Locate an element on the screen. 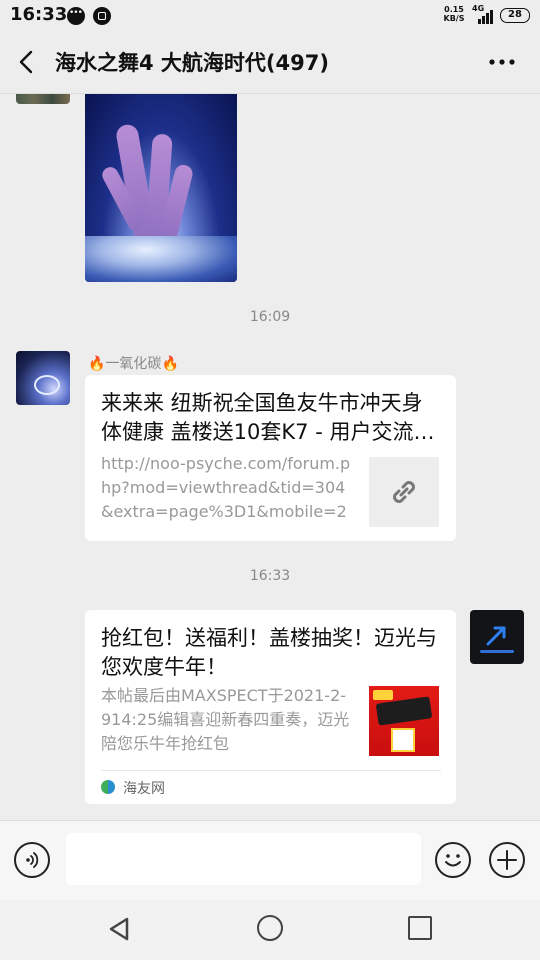 The width and height of the screenshot is (540, 960). message-timestamp: 16:33 is located at coordinates (270, 576).